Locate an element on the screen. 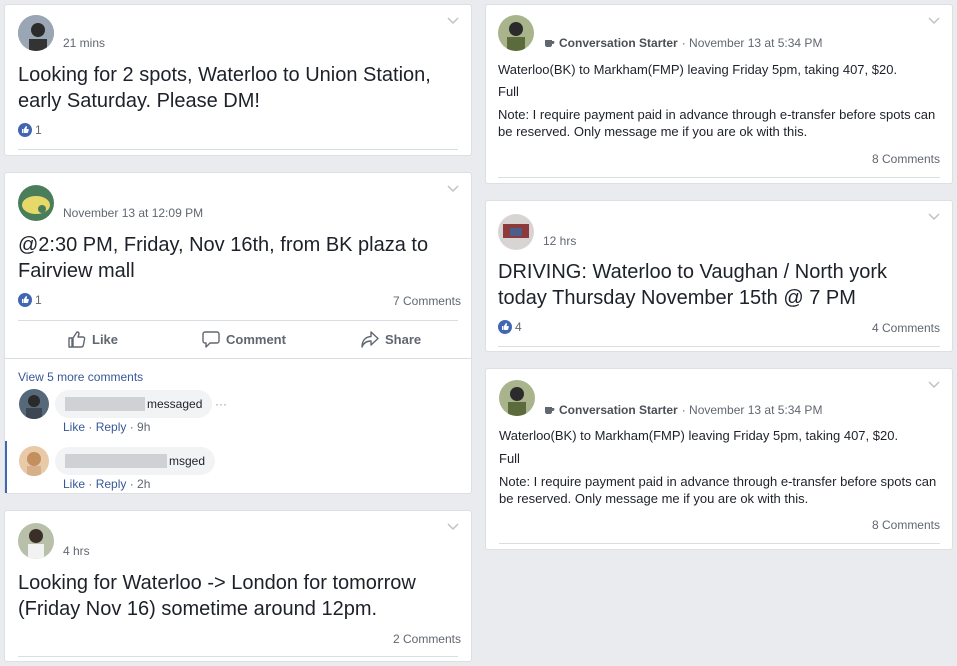  comment-count: 7 Comments is located at coordinates (427, 301).